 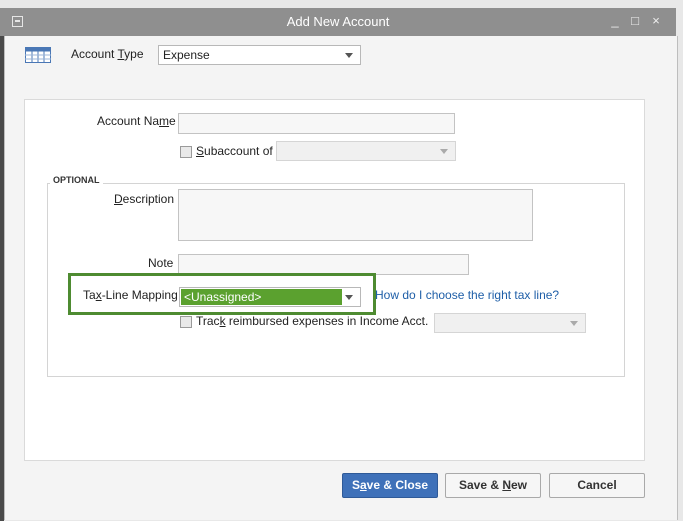 I want to click on save-and-close-button: Save & Close, so click(x=390, y=485).